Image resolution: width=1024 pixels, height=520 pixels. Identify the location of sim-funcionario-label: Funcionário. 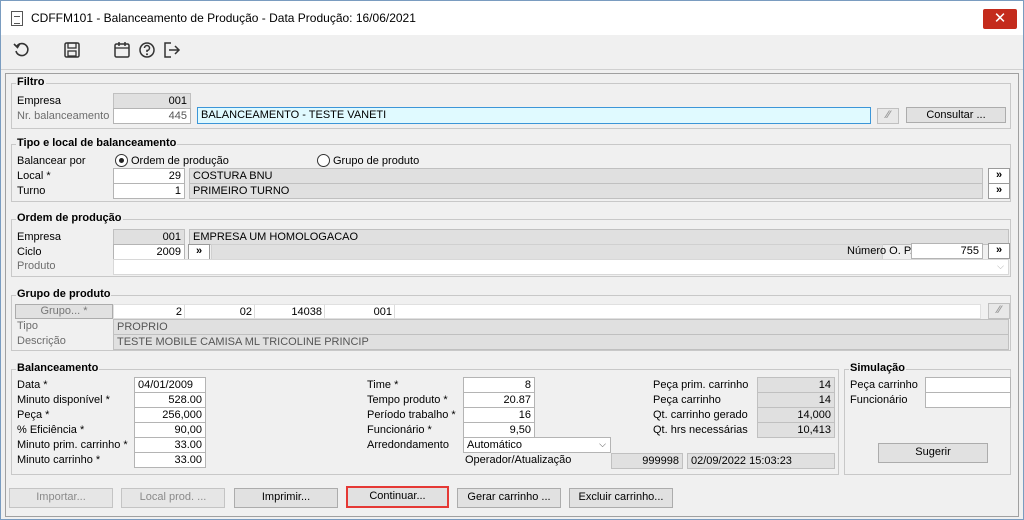
(879, 400).